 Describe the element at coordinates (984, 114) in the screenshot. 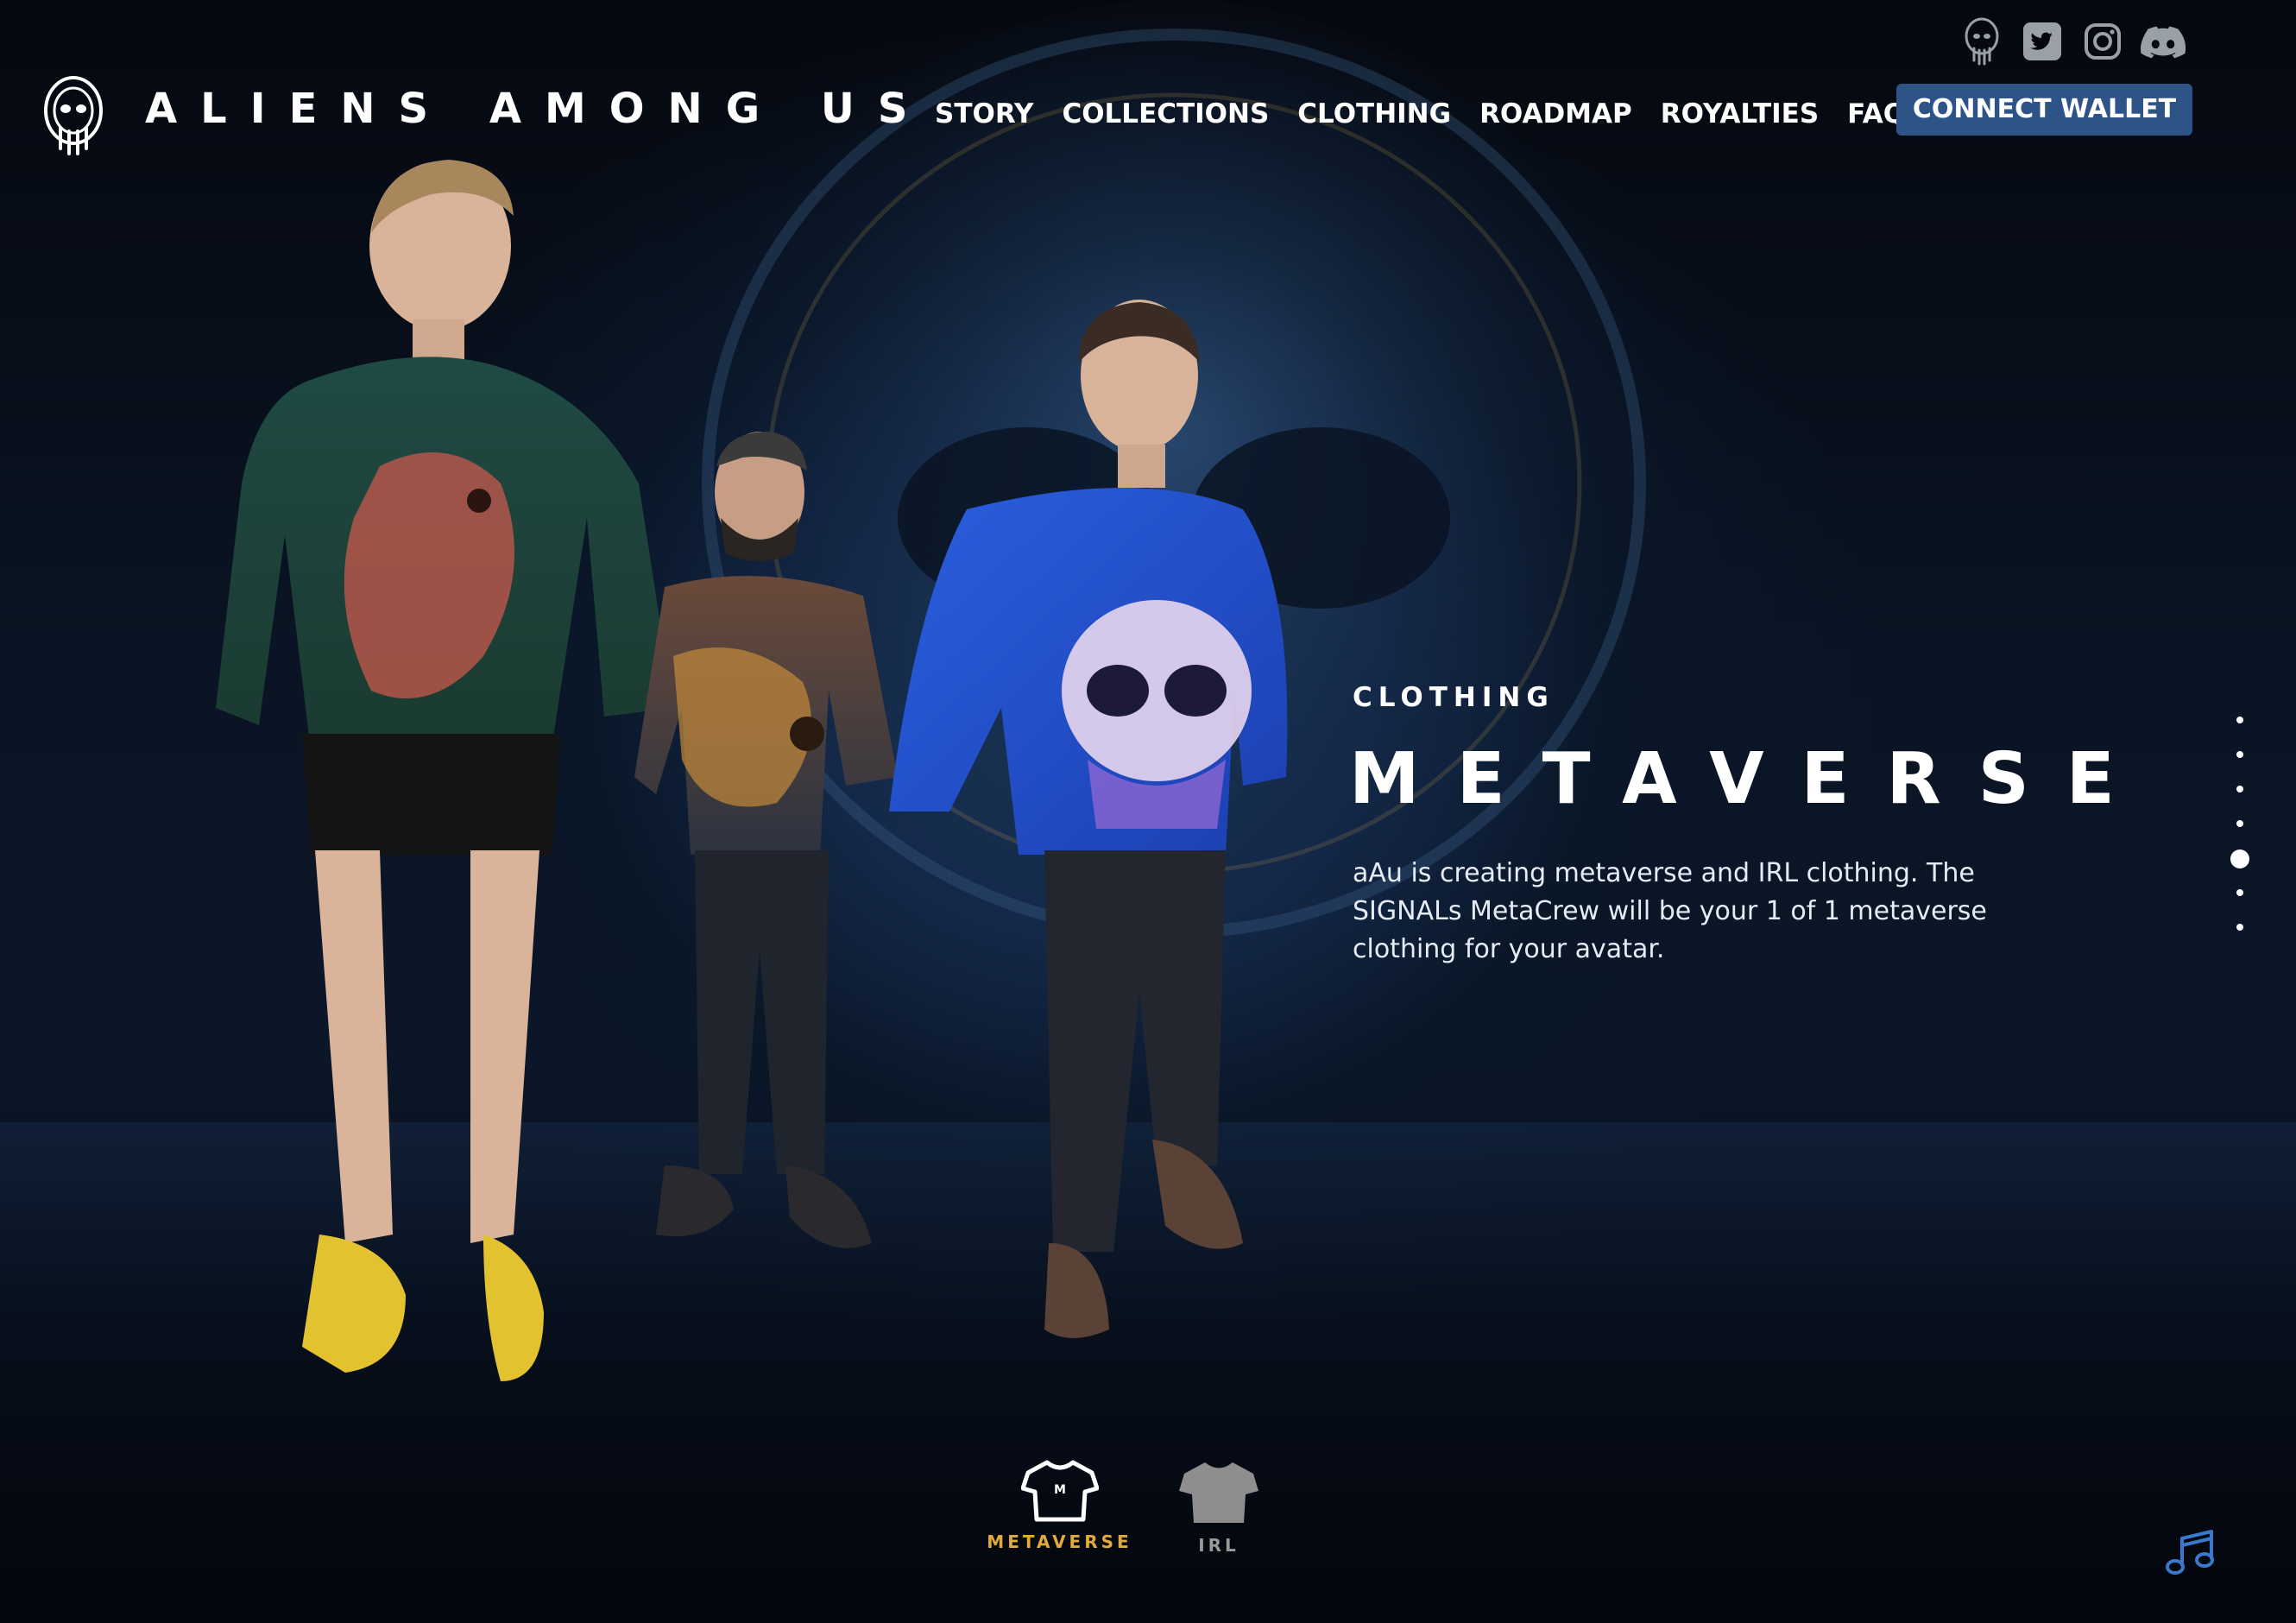

I see `nav-story: STORY` at that location.